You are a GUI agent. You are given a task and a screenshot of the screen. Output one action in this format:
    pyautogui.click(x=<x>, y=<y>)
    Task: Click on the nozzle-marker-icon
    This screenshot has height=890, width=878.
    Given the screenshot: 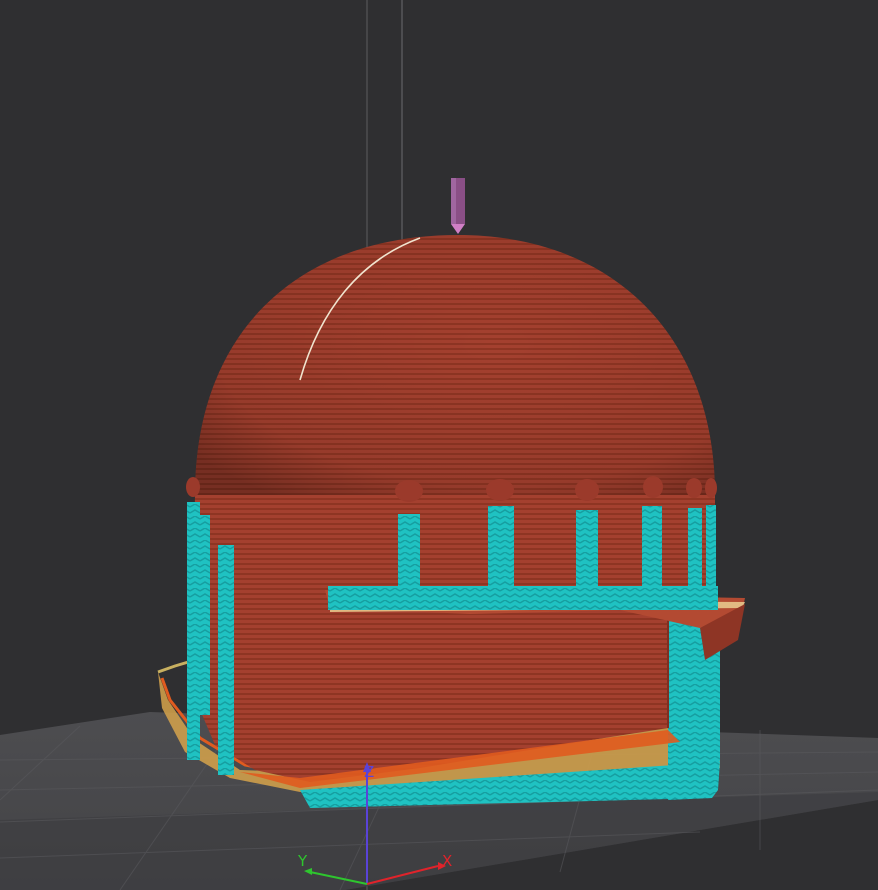 What is the action you would take?
    pyautogui.click(x=458, y=206)
    